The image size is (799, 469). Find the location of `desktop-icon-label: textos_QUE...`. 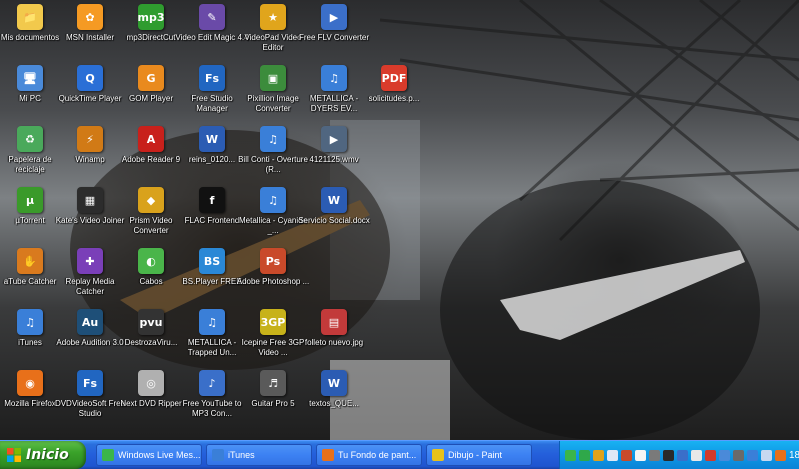

desktop-icon-label: textos_QUE... is located at coordinates (334, 403).